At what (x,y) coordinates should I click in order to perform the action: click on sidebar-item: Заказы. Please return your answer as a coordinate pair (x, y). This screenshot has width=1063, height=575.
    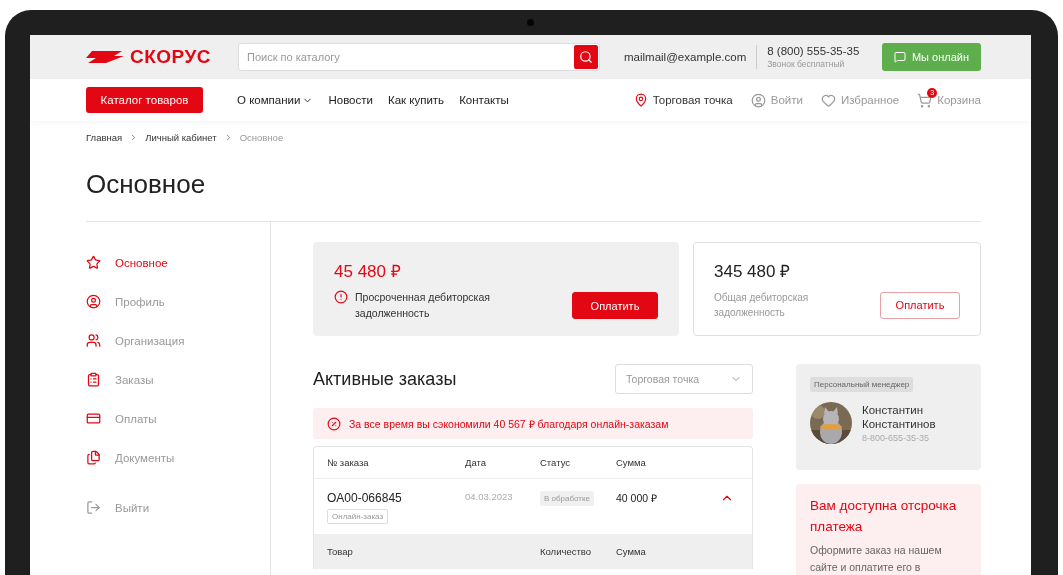
    Looking at the image, I should click on (120, 379).